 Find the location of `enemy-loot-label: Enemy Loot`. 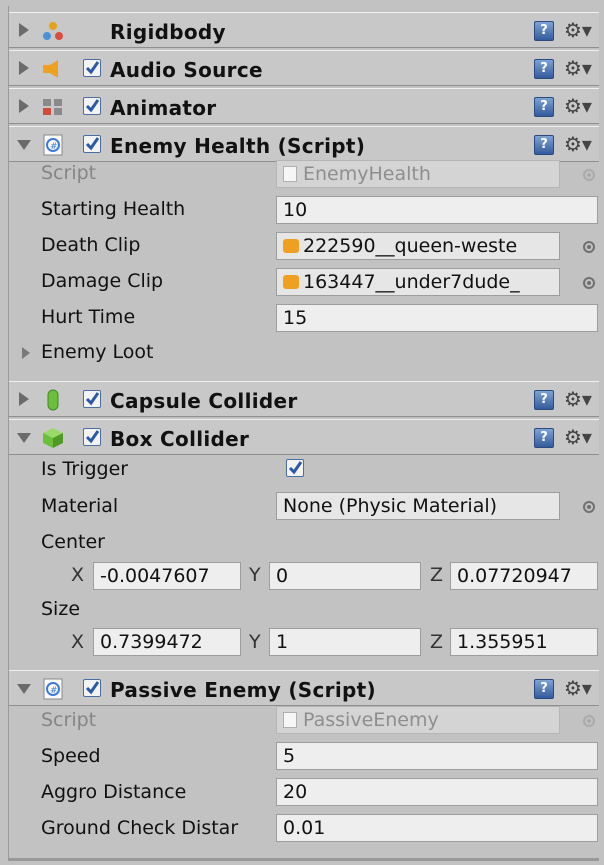

enemy-loot-label: Enemy Loot is located at coordinates (97, 352).